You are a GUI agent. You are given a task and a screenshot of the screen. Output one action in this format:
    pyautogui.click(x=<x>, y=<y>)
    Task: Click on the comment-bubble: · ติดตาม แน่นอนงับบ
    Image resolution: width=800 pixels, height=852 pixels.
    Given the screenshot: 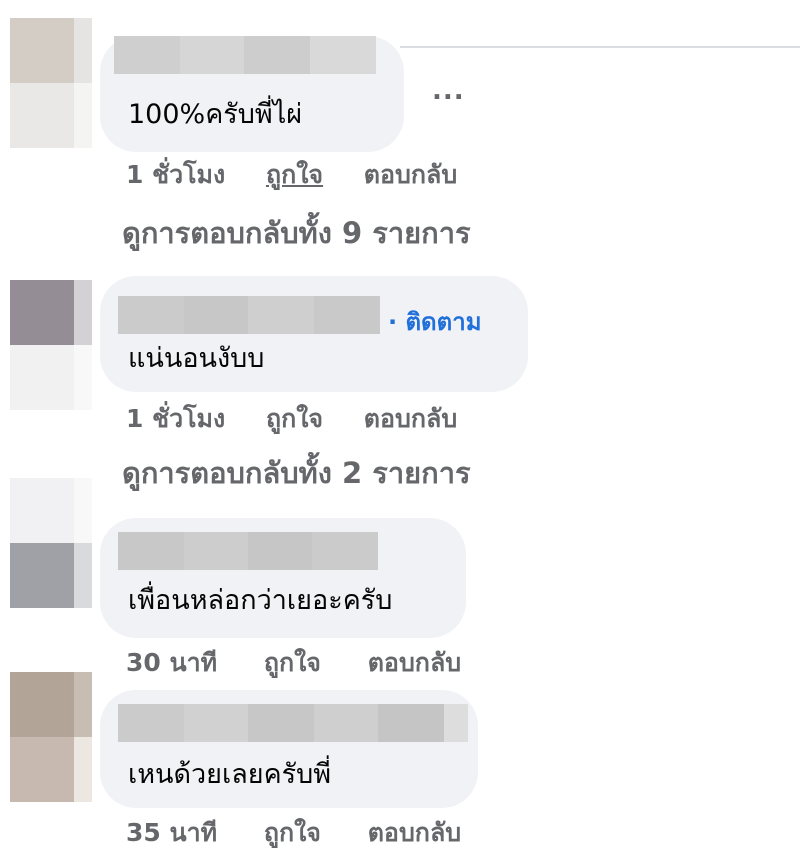 What is the action you would take?
    pyautogui.click(x=314, y=334)
    